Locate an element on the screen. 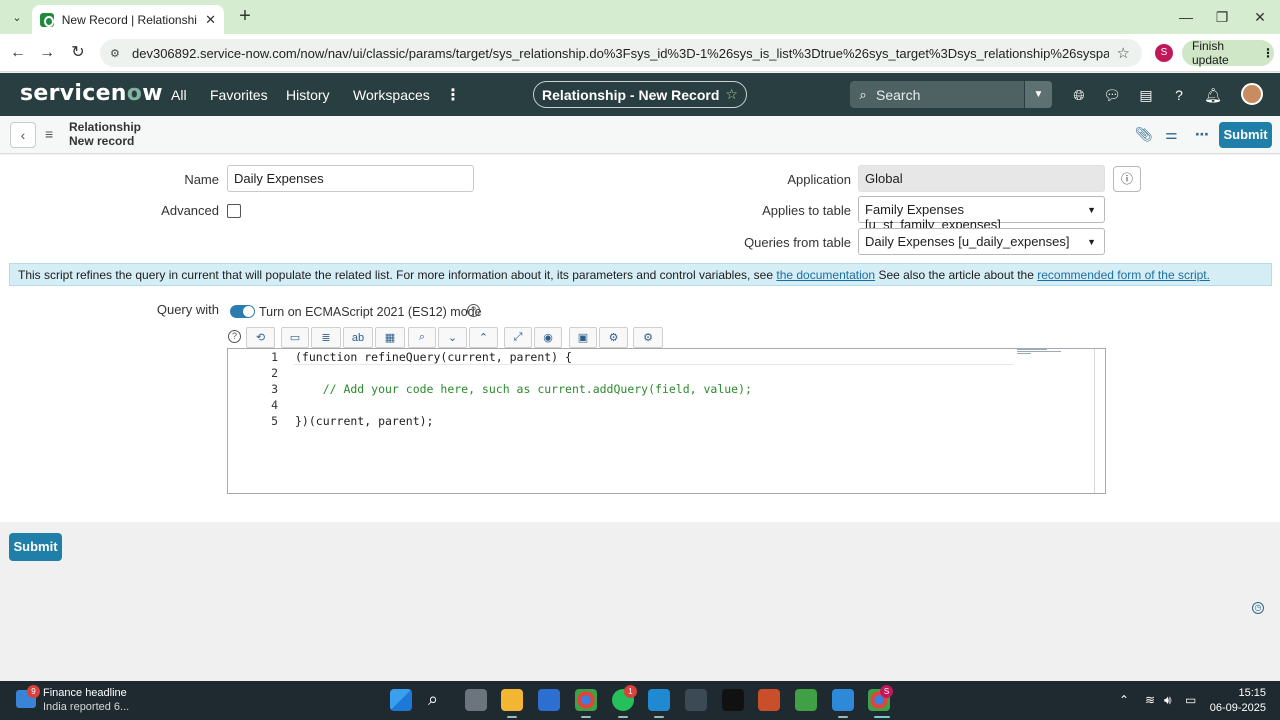 This screenshot has width=1280, height=720. search-scope-dropdown: ▼ is located at coordinates (1038, 94).